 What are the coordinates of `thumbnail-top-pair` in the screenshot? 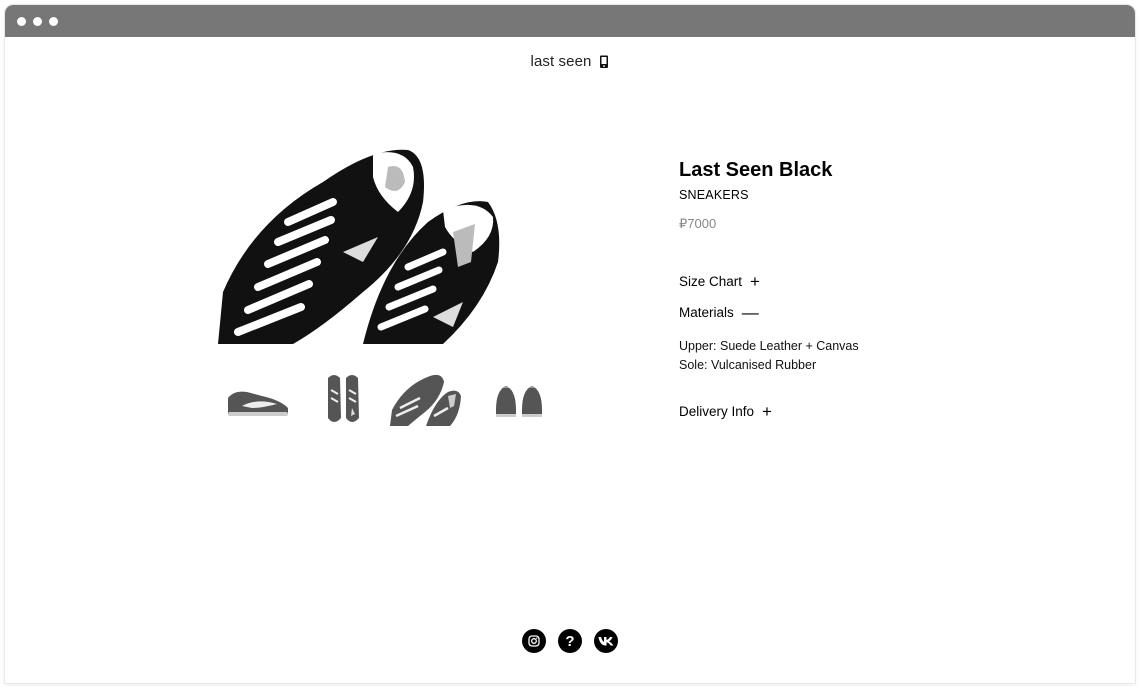 It's located at (344, 398).